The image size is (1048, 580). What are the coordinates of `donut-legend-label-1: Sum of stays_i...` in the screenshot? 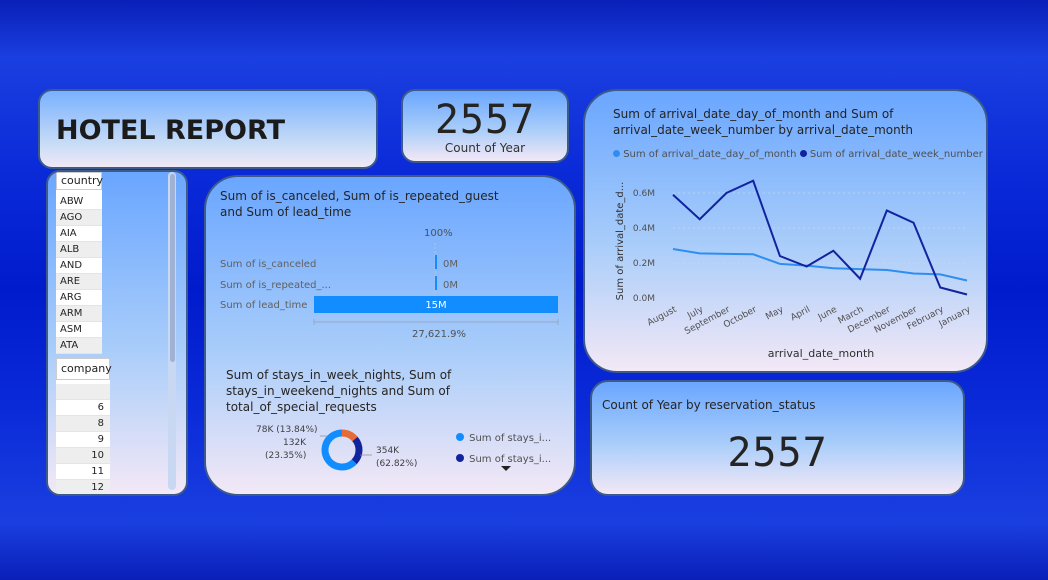 It's located at (510, 438).